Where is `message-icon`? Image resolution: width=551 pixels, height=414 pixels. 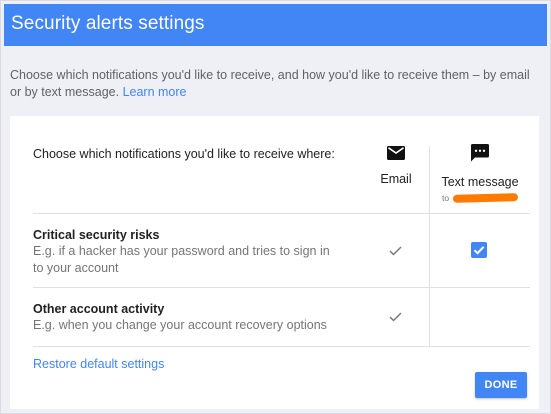 message-icon is located at coordinates (480, 153).